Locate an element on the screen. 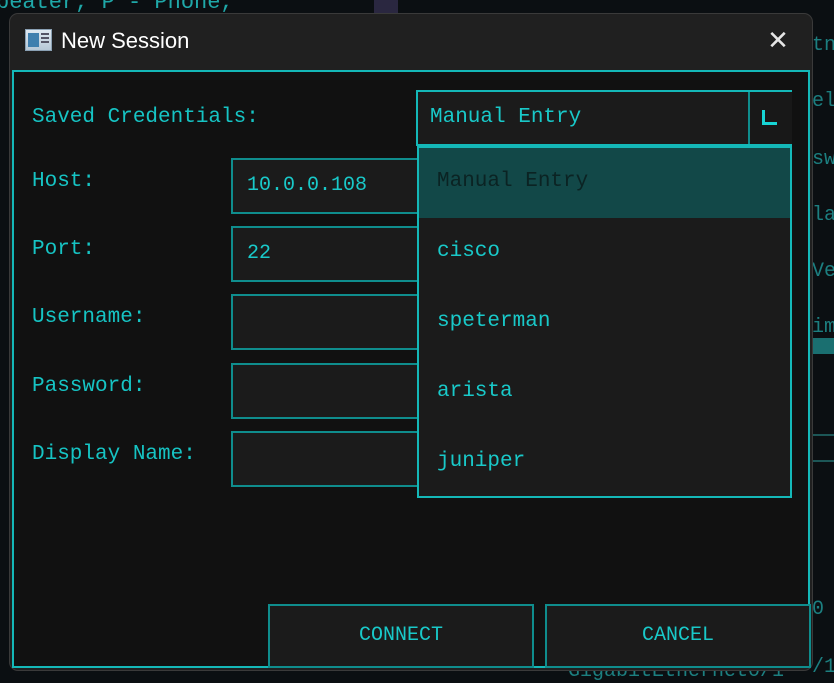 This screenshot has height=683, width=834. dropdown-option-arista: arista is located at coordinates (604, 393).